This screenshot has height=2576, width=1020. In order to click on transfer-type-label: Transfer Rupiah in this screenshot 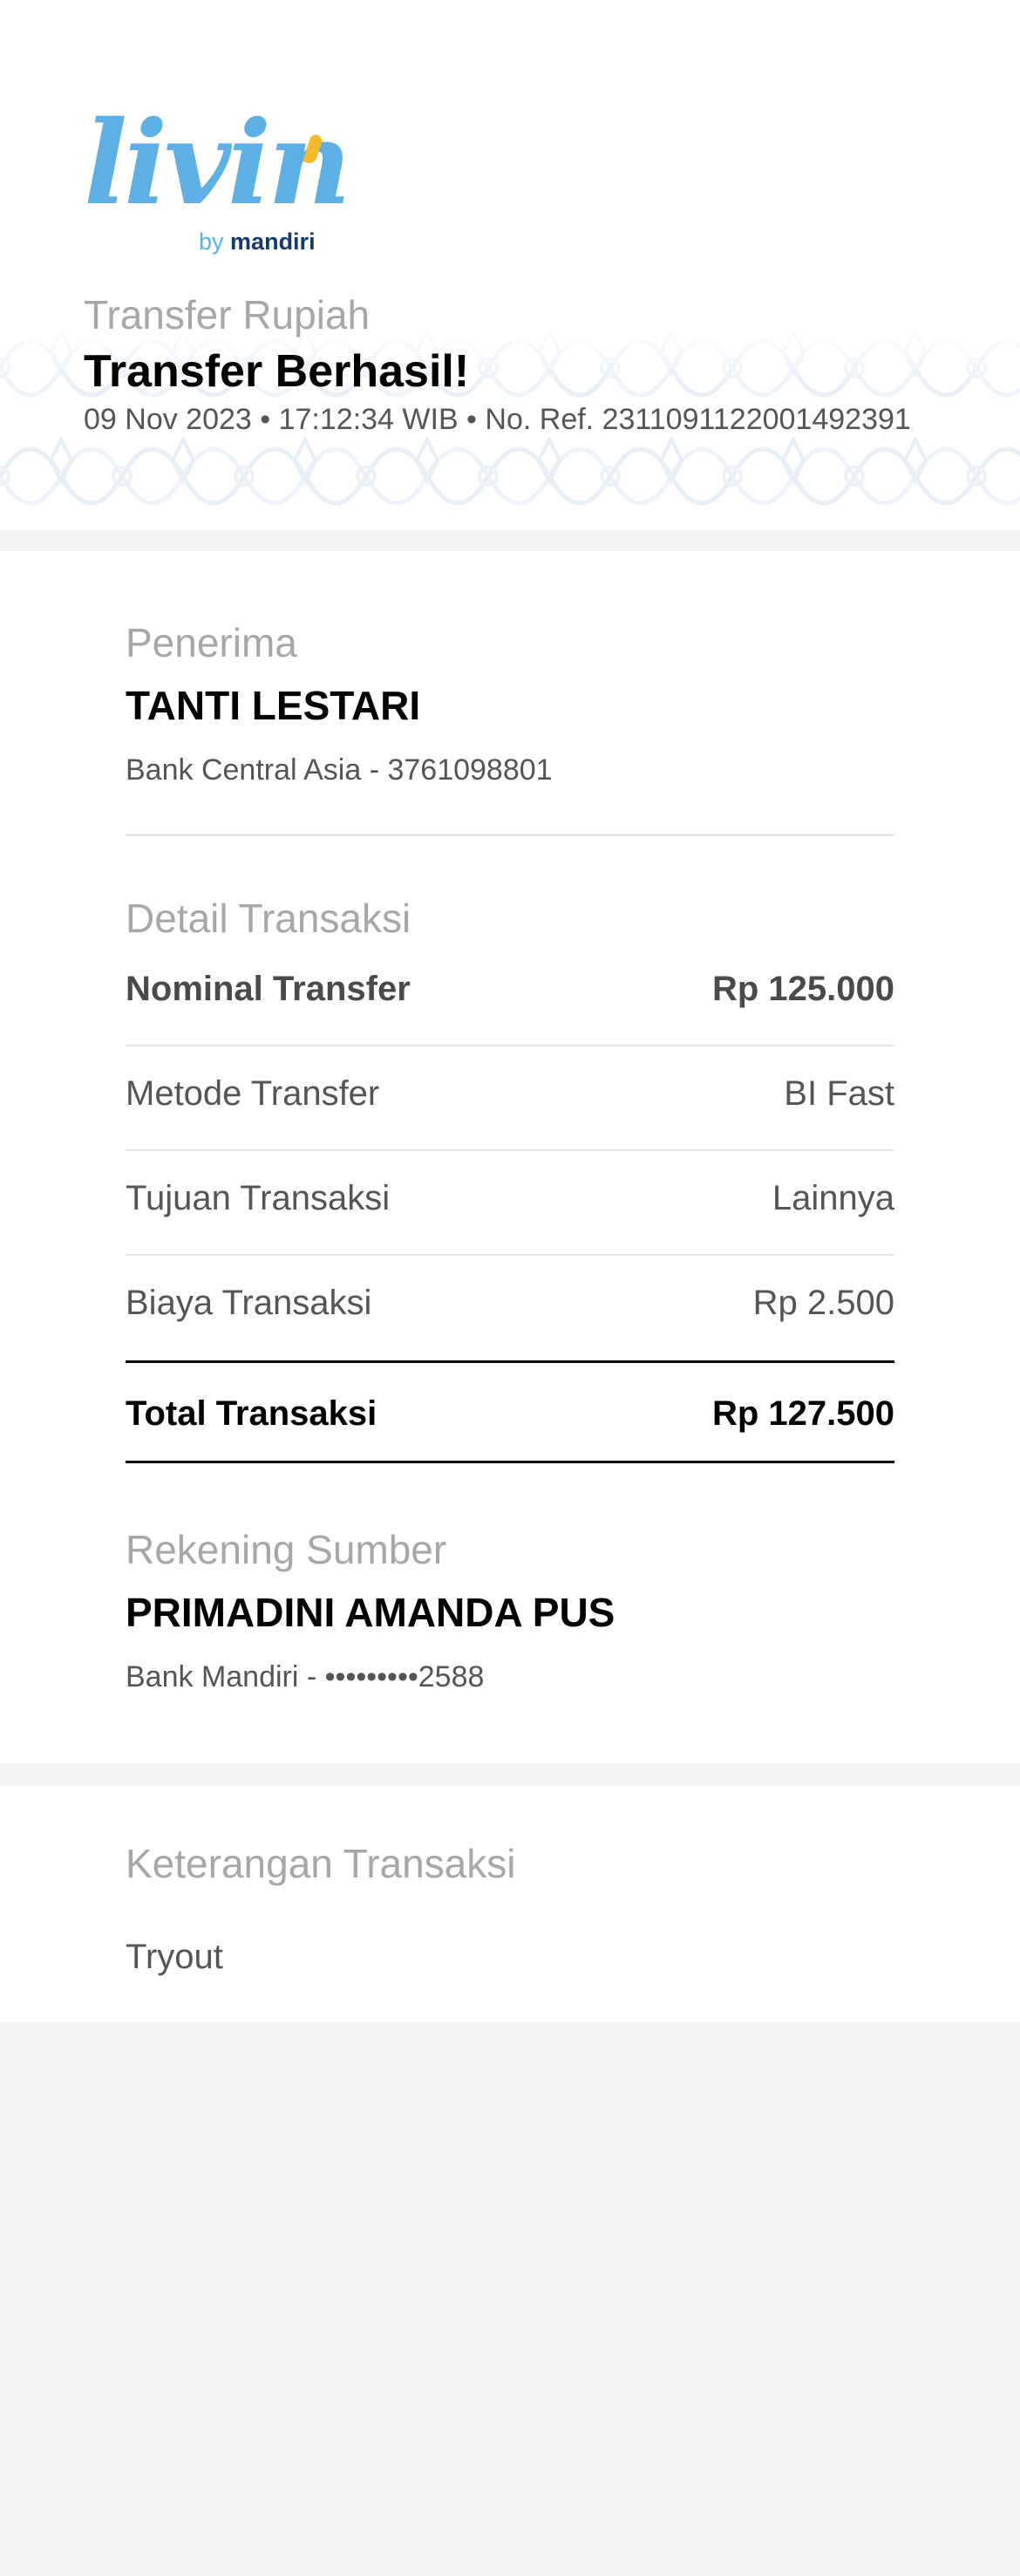, I will do `click(227, 315)`.